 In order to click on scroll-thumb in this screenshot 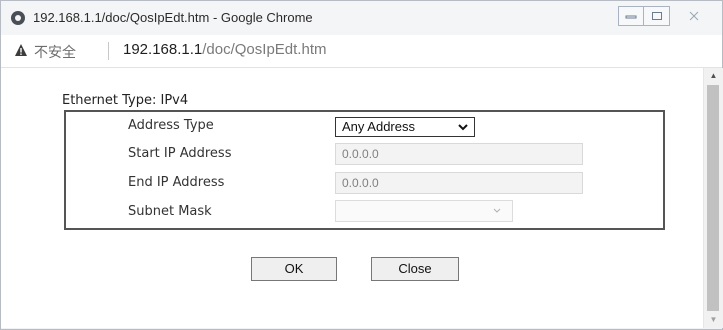, I will do `click(713, 198)`.